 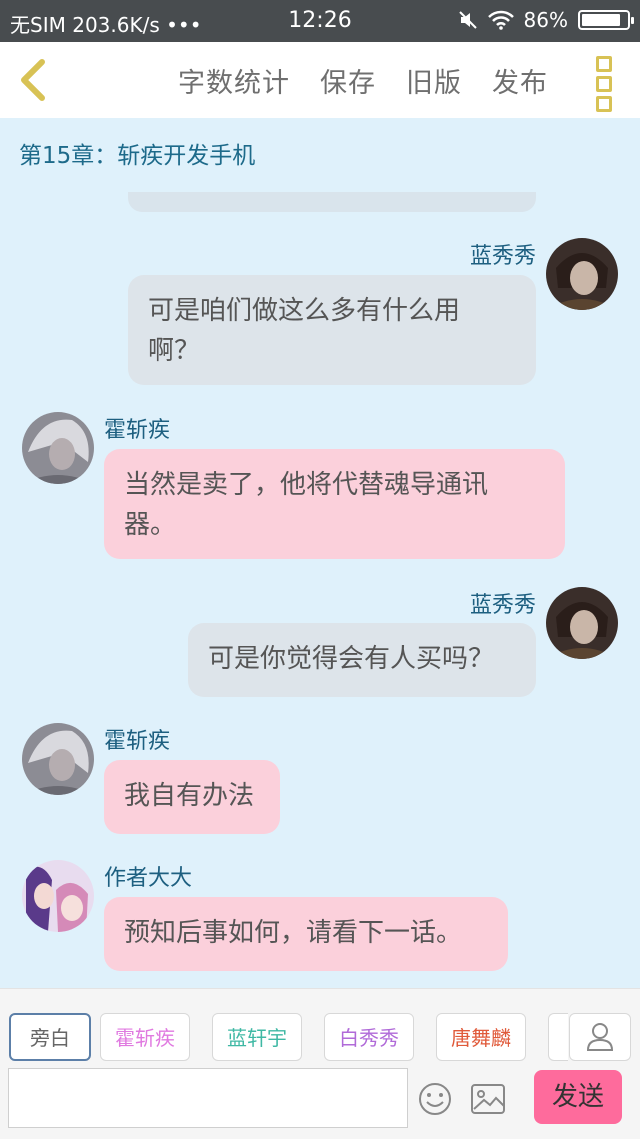 What do you see at coordinates (320, 21) in the screenshot?
I see `status-bar: 无SIM 203.6K/s ••• 12:26 86%` at bounding box center [320, 21].